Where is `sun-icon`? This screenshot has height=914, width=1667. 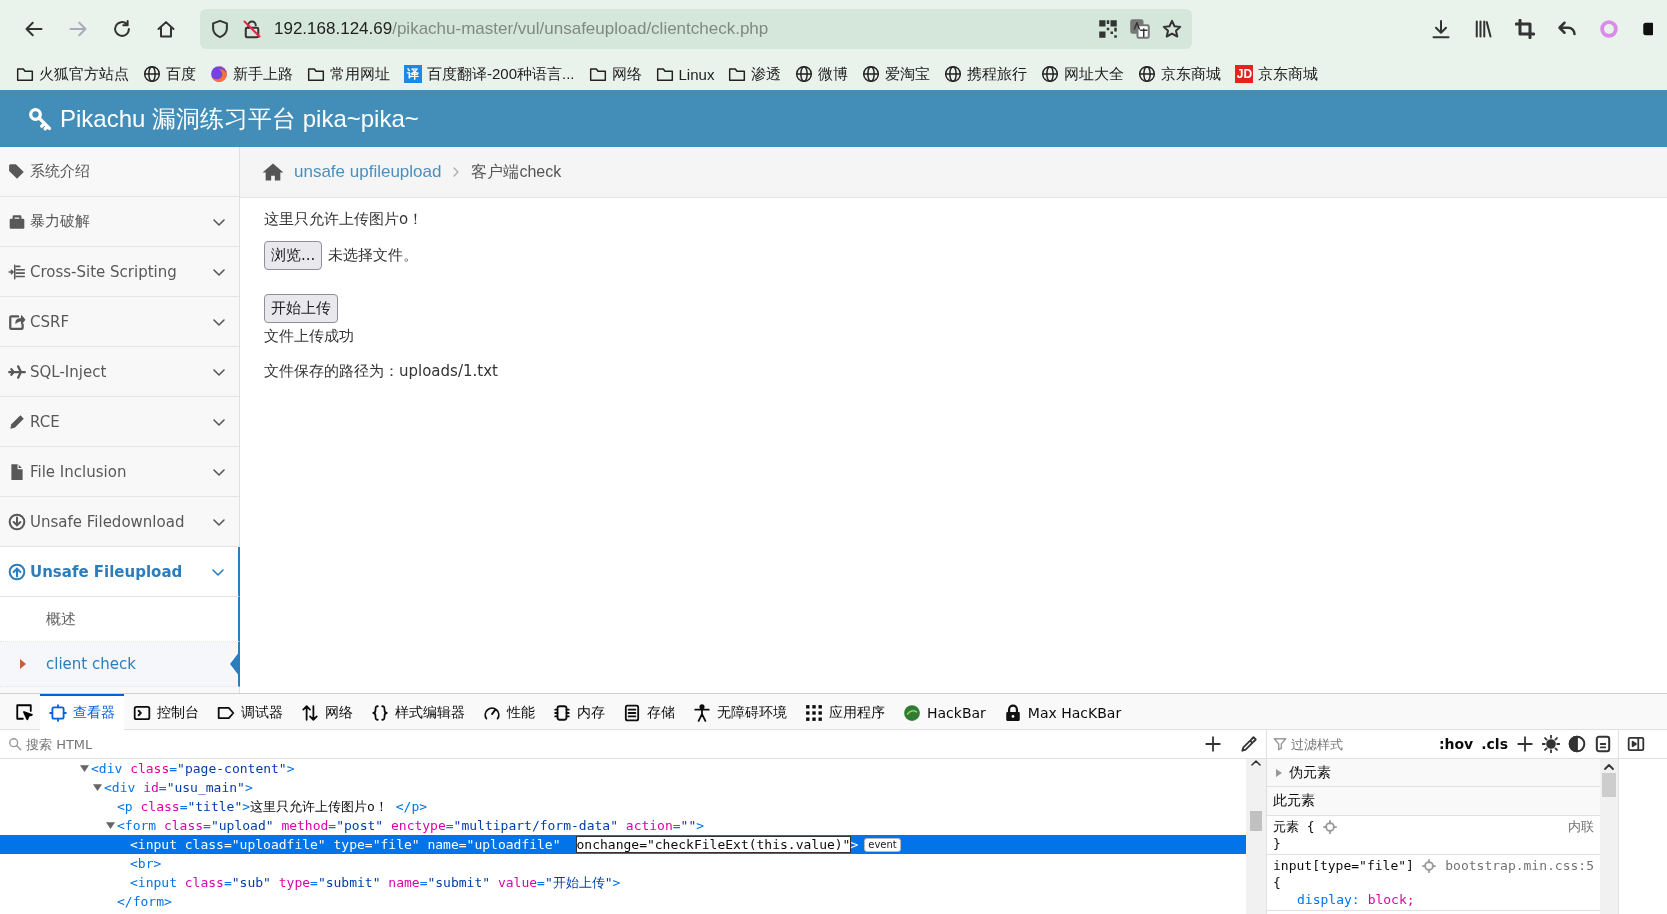 sun-icon is located at coordinates (1551, 744).